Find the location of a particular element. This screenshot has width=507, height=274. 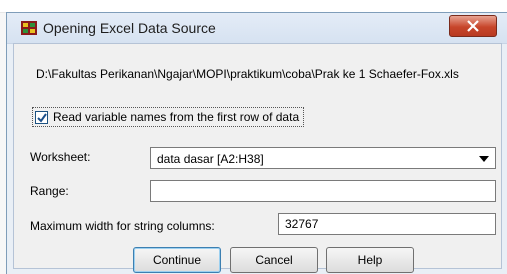

title-bar: Opening Excel Data Source is located at coordinates (257, 28).